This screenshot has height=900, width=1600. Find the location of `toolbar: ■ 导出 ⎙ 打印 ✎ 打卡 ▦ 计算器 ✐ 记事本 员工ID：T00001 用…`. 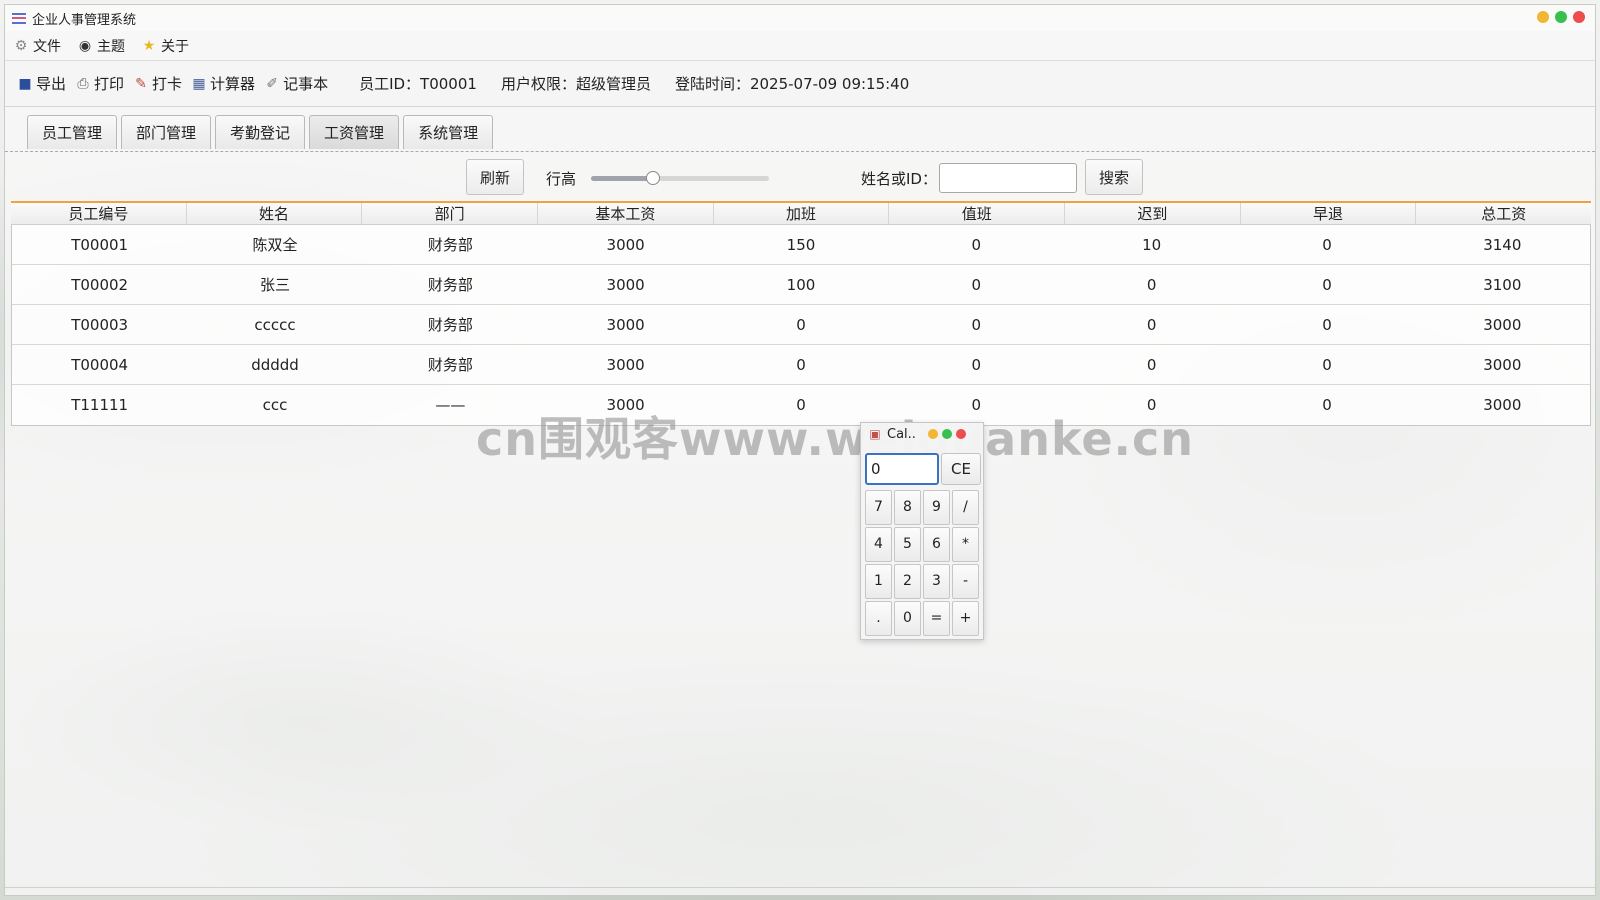

toolbar: ■ 导出 ⎙ 打印 ✎ 打卡 ▦ 计算器 ✐ 记事本 员工ID：T00001 用… is located at coordinates (800, 84).